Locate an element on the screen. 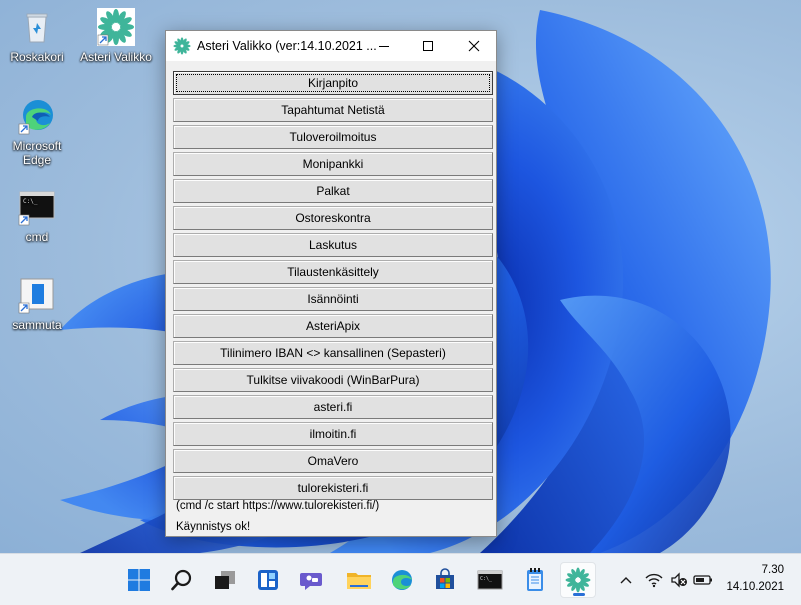 Image resolution: width=801 pixels, height=605 pixels. volume-muted-icon is located at coordinates (679, 580).